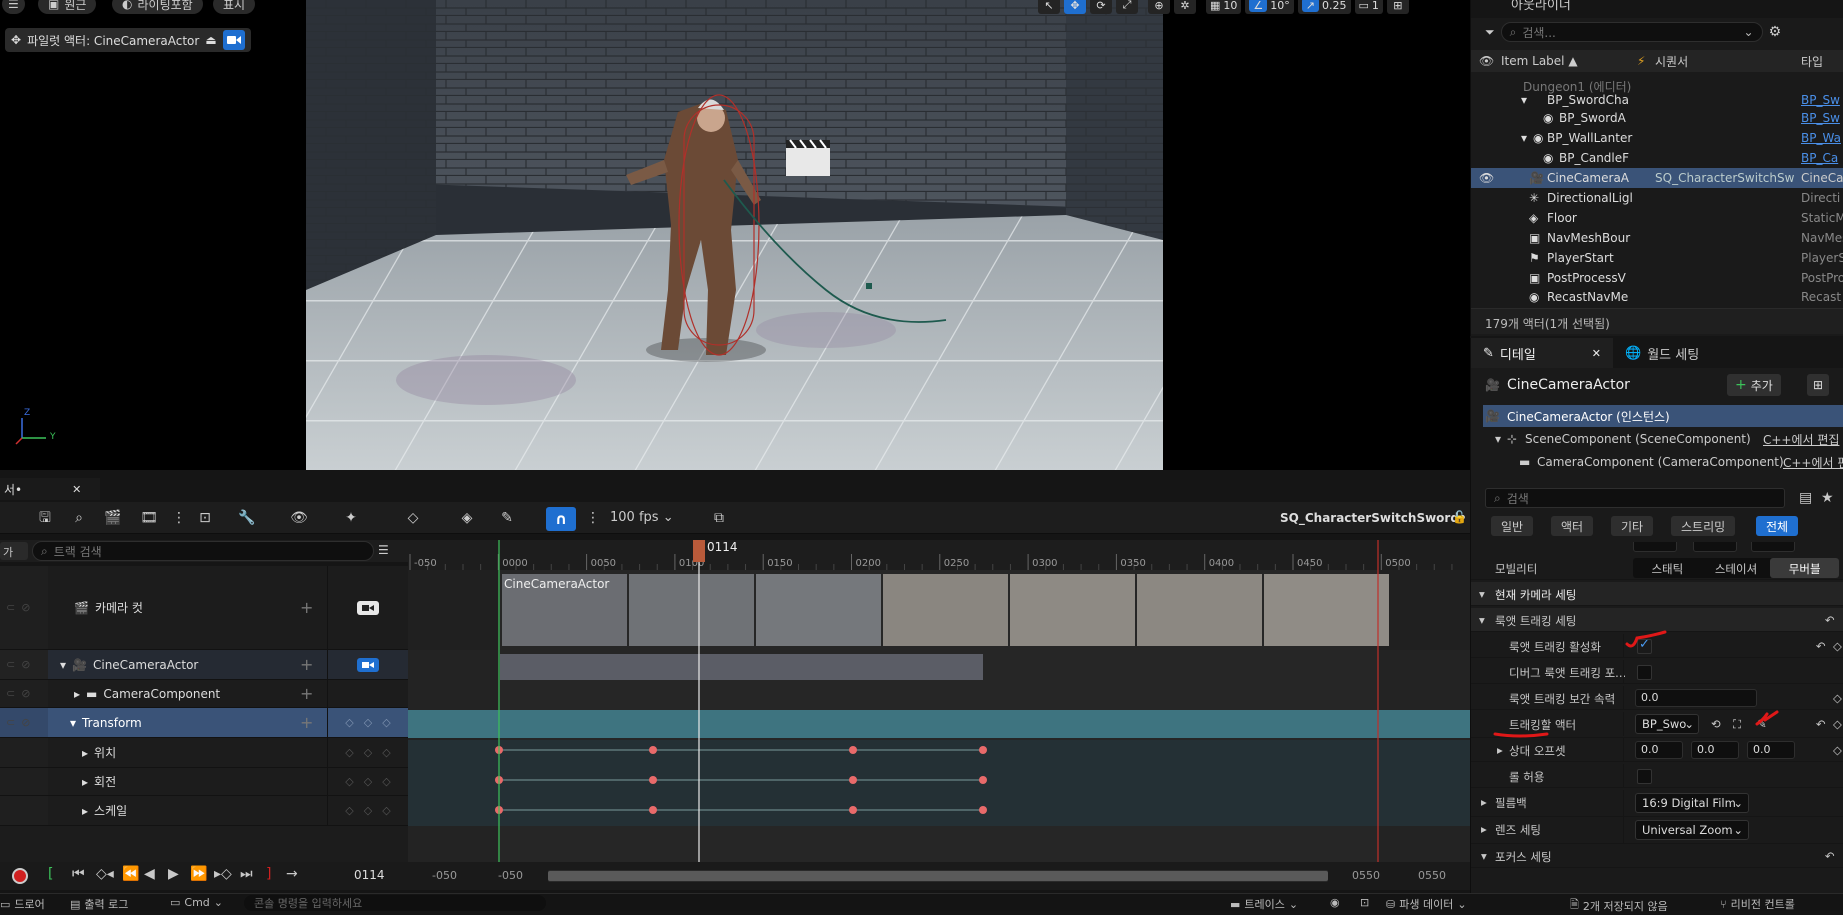  What do you see at coordinates (1368, 7) in the screenshot?
I see `camera-speed-button: ▭ 1` at bounding box center [1368, 7].